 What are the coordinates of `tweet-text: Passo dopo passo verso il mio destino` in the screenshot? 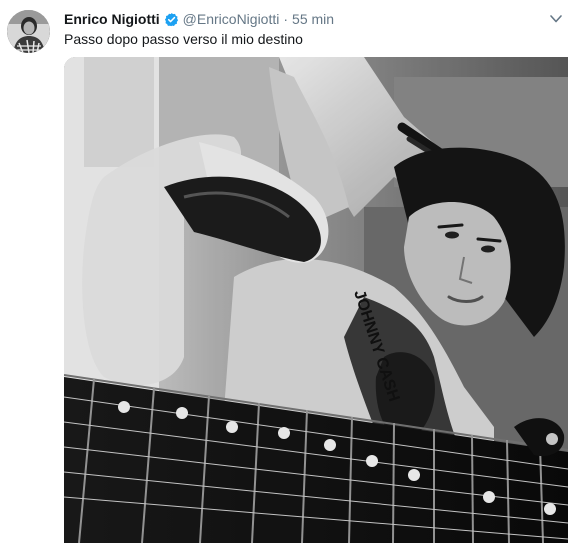 It's located at (183, 39).